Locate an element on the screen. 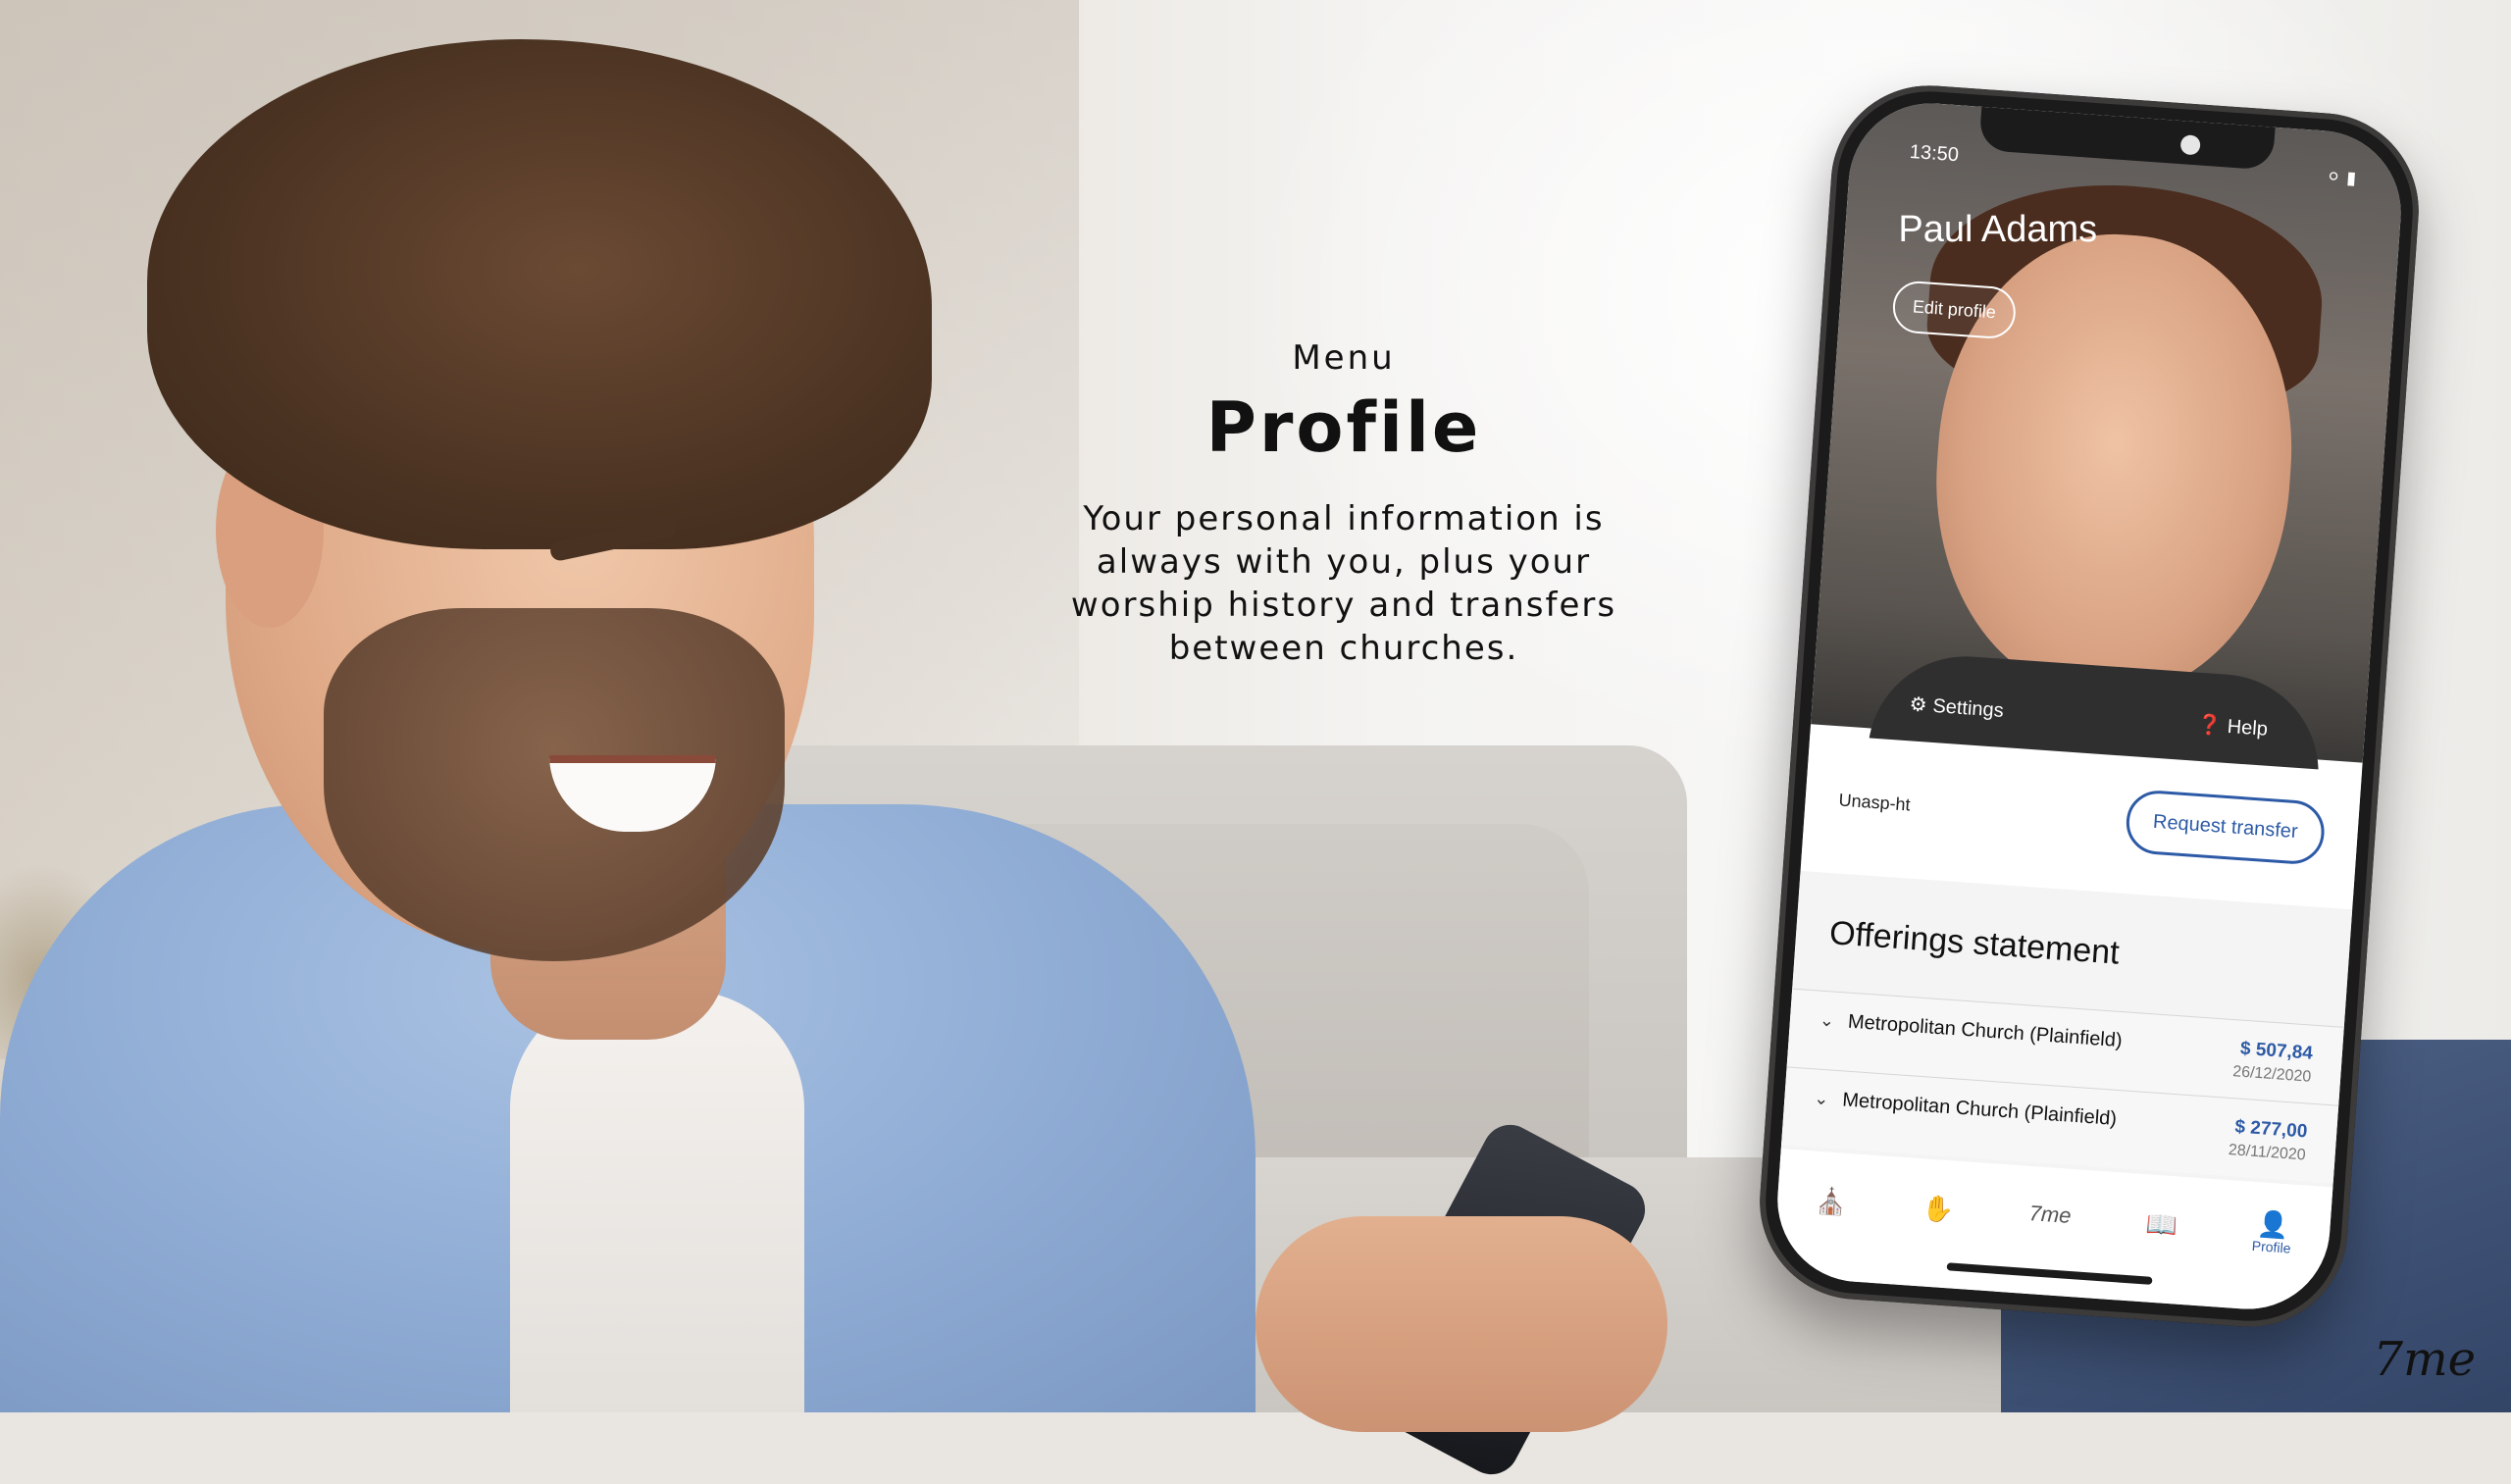 The height and width of the screenshot is (1484, 2511). offering-amount: $ 277,00 is located at coordinates (2270, 1129).